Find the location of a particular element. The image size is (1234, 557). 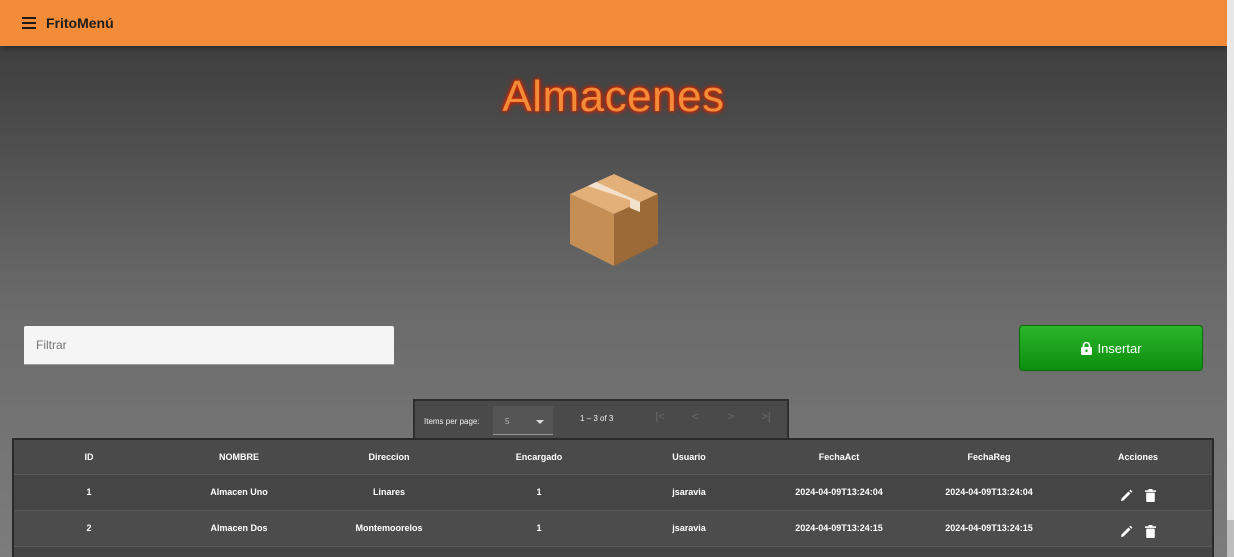

header-fecha-act: FechaAct is located at coordinates (839, 457).